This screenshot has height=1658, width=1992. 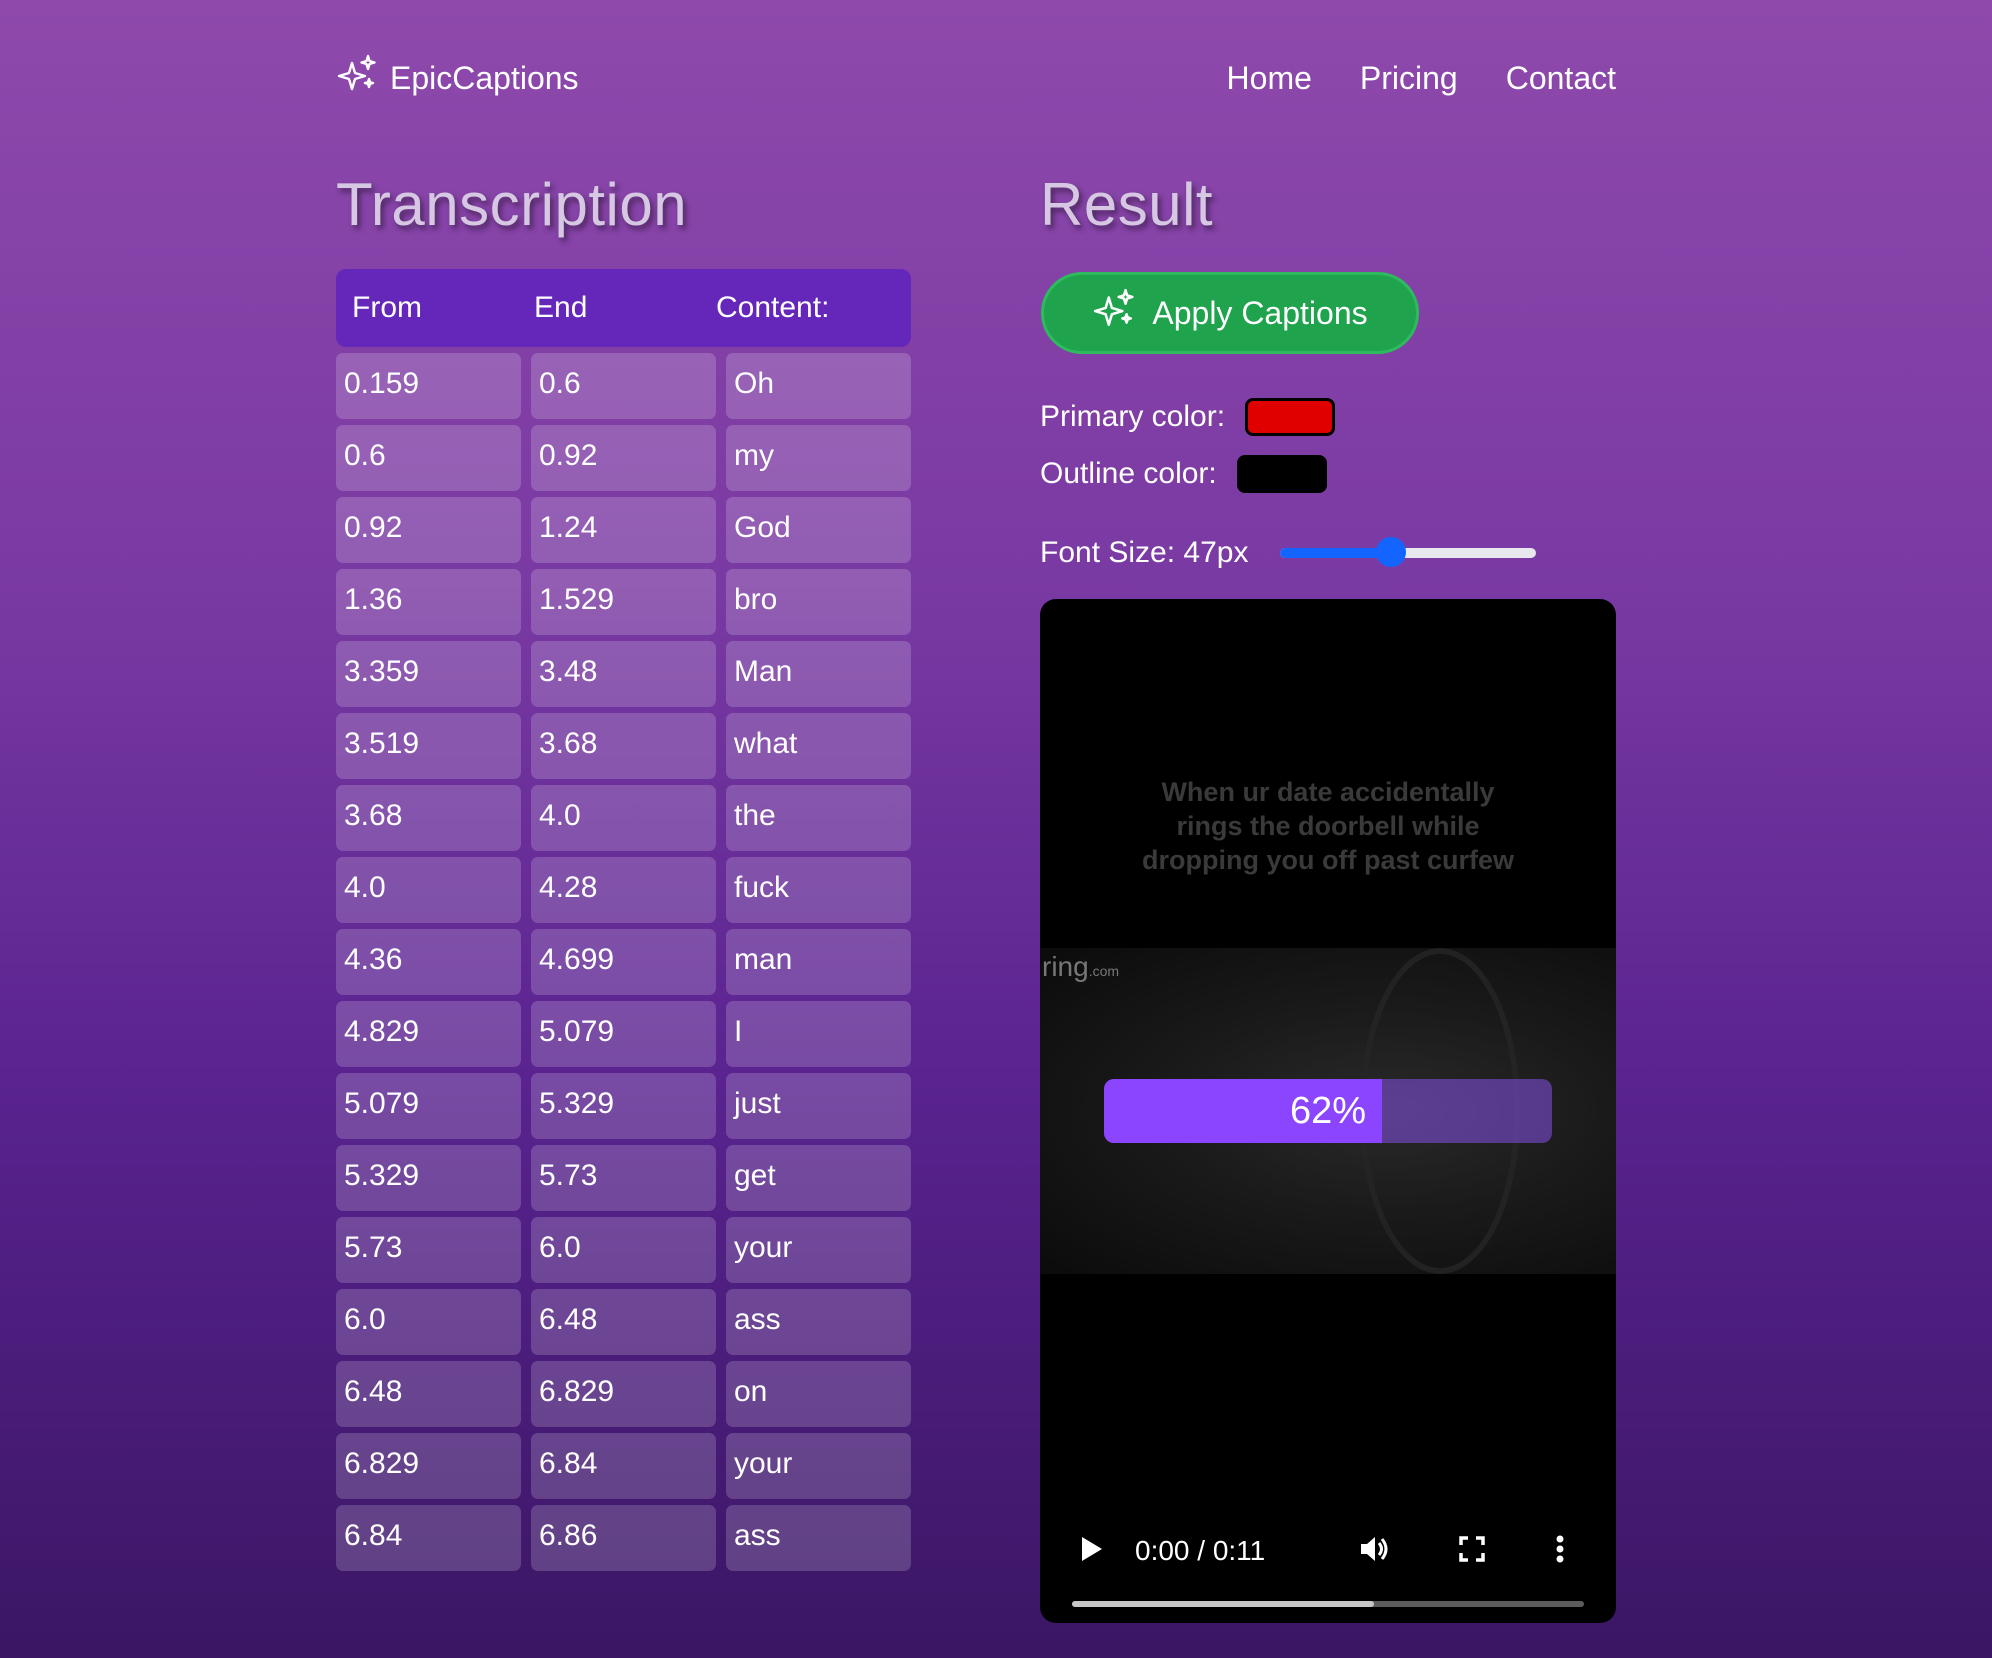 I want to click on cell-end-input: 6.86, so click(x=623, y=1538).